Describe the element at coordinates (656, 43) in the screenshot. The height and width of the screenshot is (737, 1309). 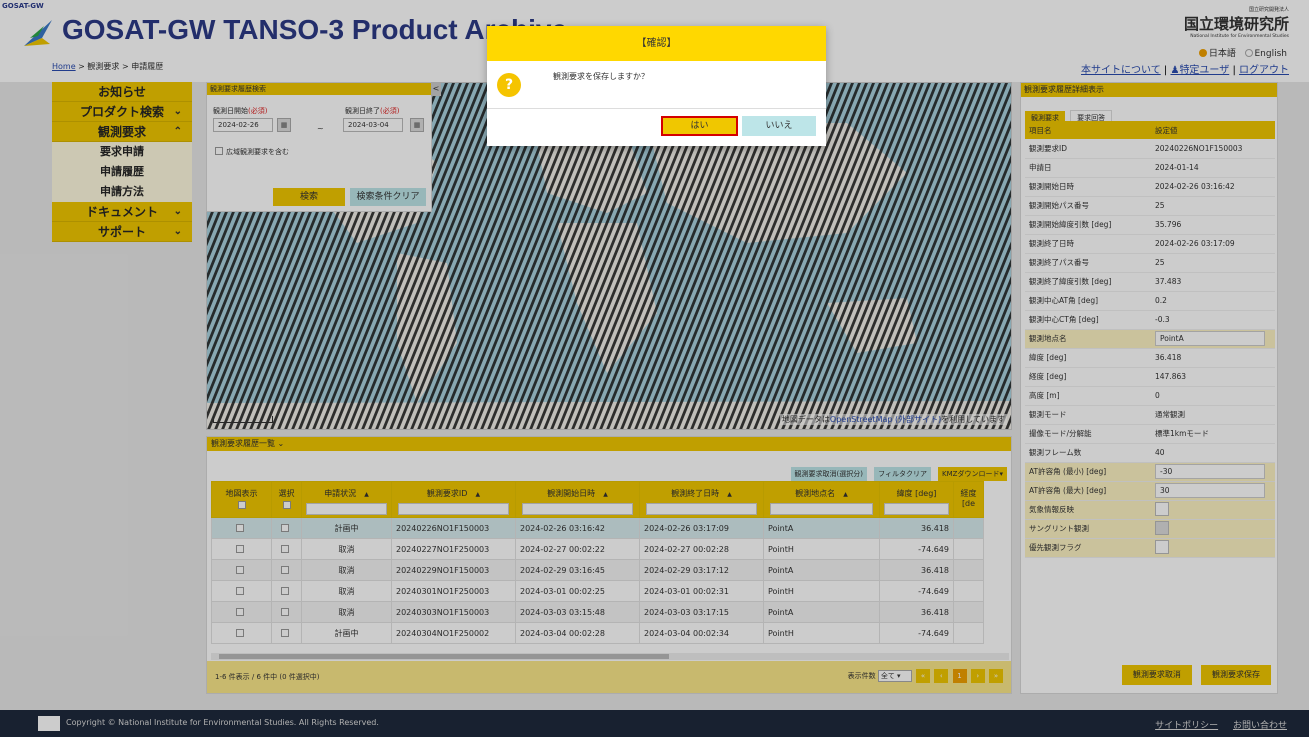
I see `dialog-title: 【確認】` at that location.